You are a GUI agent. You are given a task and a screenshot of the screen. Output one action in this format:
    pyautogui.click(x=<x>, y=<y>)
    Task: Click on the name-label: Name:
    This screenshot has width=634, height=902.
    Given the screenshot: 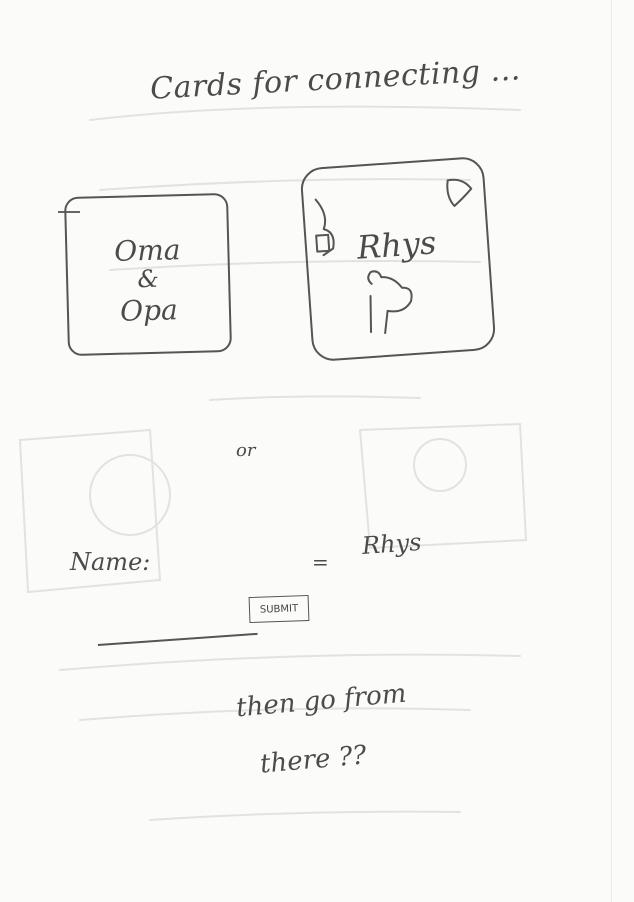 What is the action you would take?
    pyautogui.click(x=110, y=562)
    